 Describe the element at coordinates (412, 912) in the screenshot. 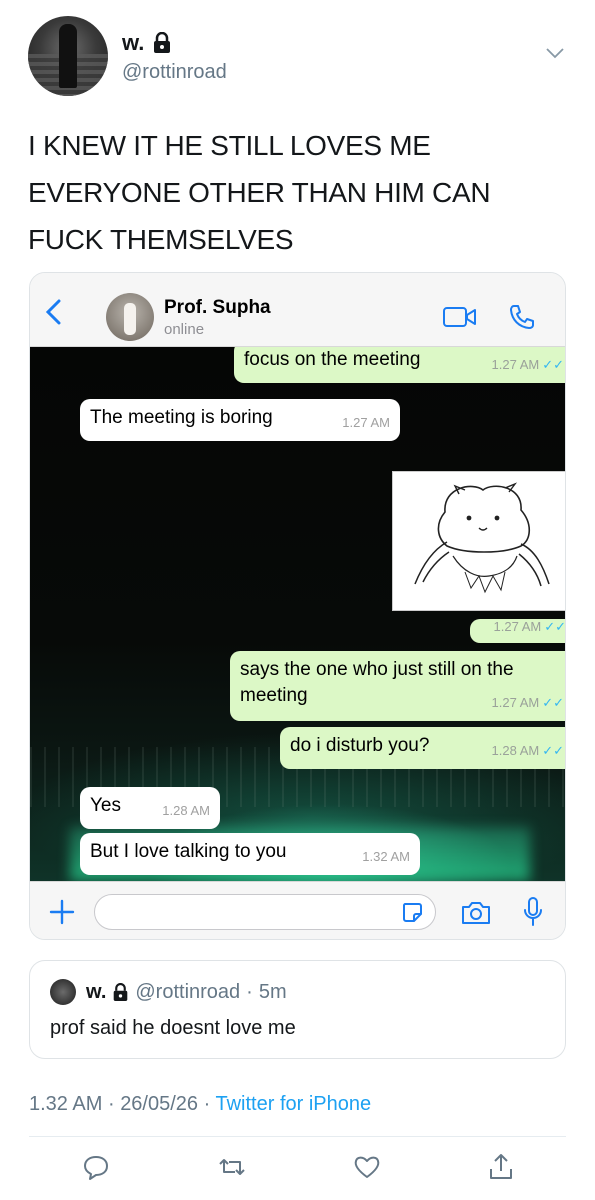

I see `sticker-icon` at that location.